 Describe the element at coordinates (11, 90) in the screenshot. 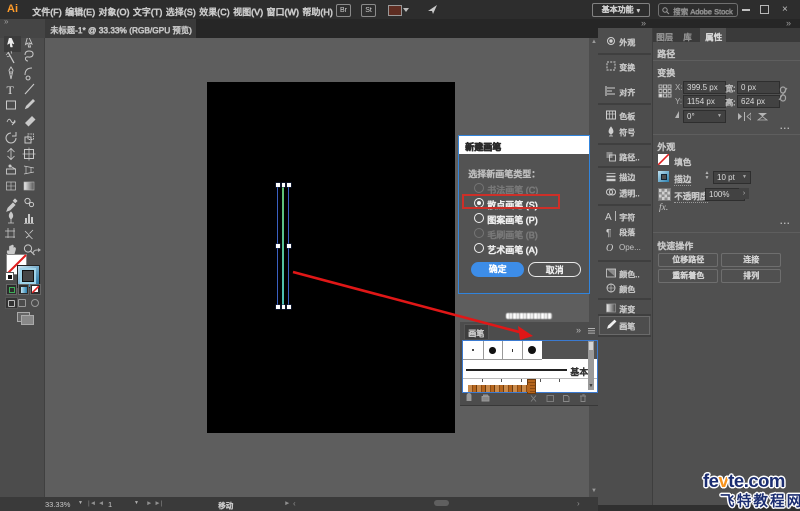

I see `svg-text: T` at that location.